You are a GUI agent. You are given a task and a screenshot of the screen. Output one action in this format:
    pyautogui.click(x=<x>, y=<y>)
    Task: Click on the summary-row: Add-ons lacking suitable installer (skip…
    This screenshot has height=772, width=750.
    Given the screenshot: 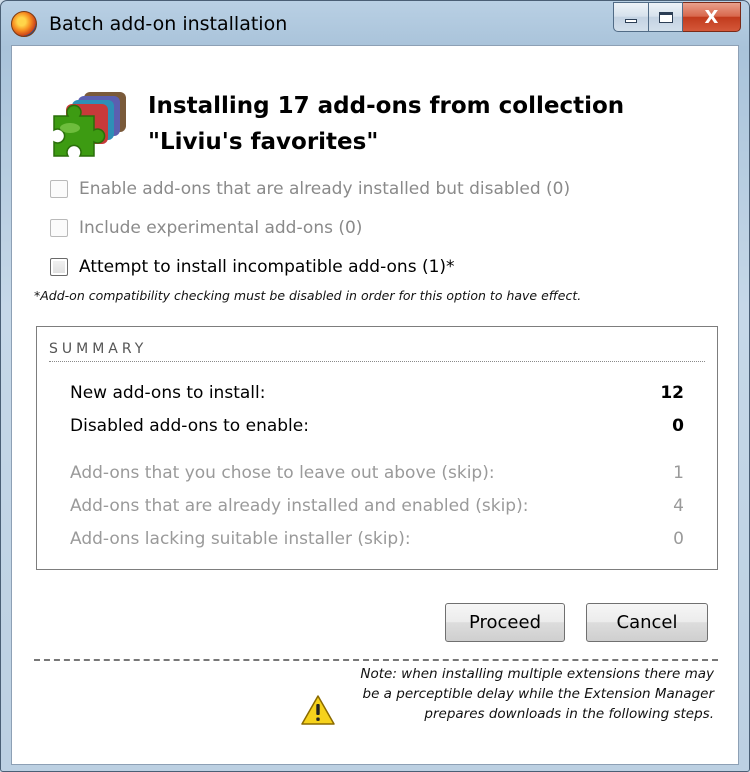 What is the action you would take?
    pyautogui.click(x=377, y=539)
    